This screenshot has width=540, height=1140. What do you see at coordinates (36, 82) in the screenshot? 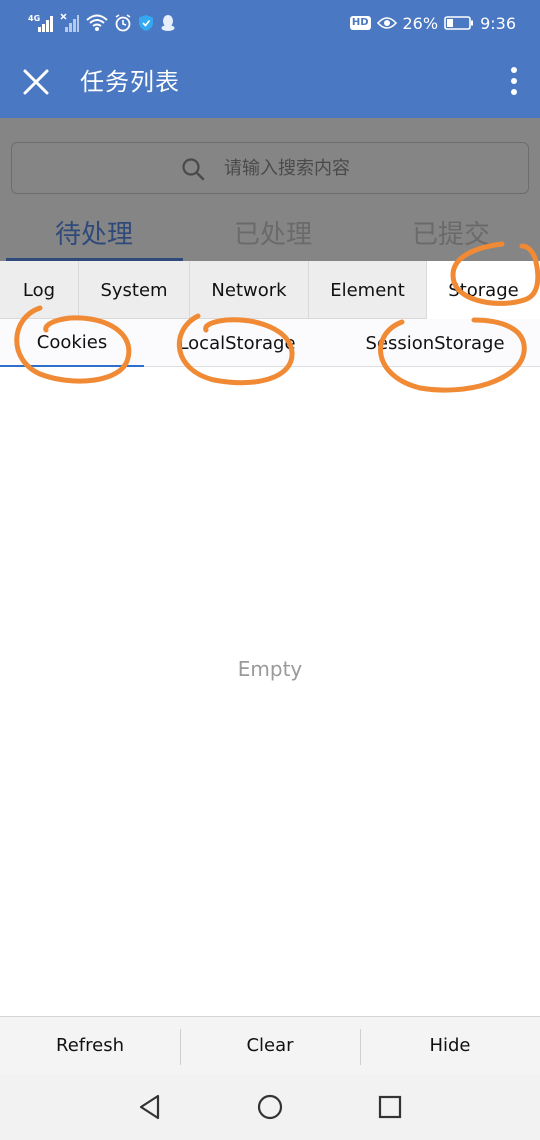
I see `close-icon` at bounding box center [36, 82].